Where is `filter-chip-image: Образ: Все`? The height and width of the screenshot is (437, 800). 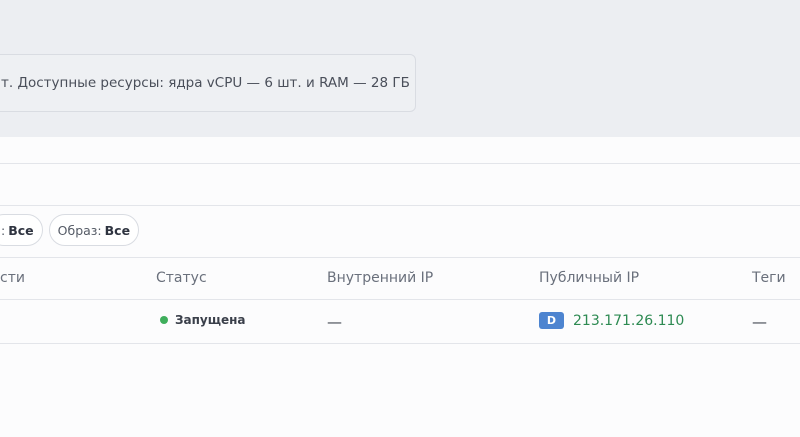
filter-chip-image: Образ: Все is located at coordinates (94, 230).